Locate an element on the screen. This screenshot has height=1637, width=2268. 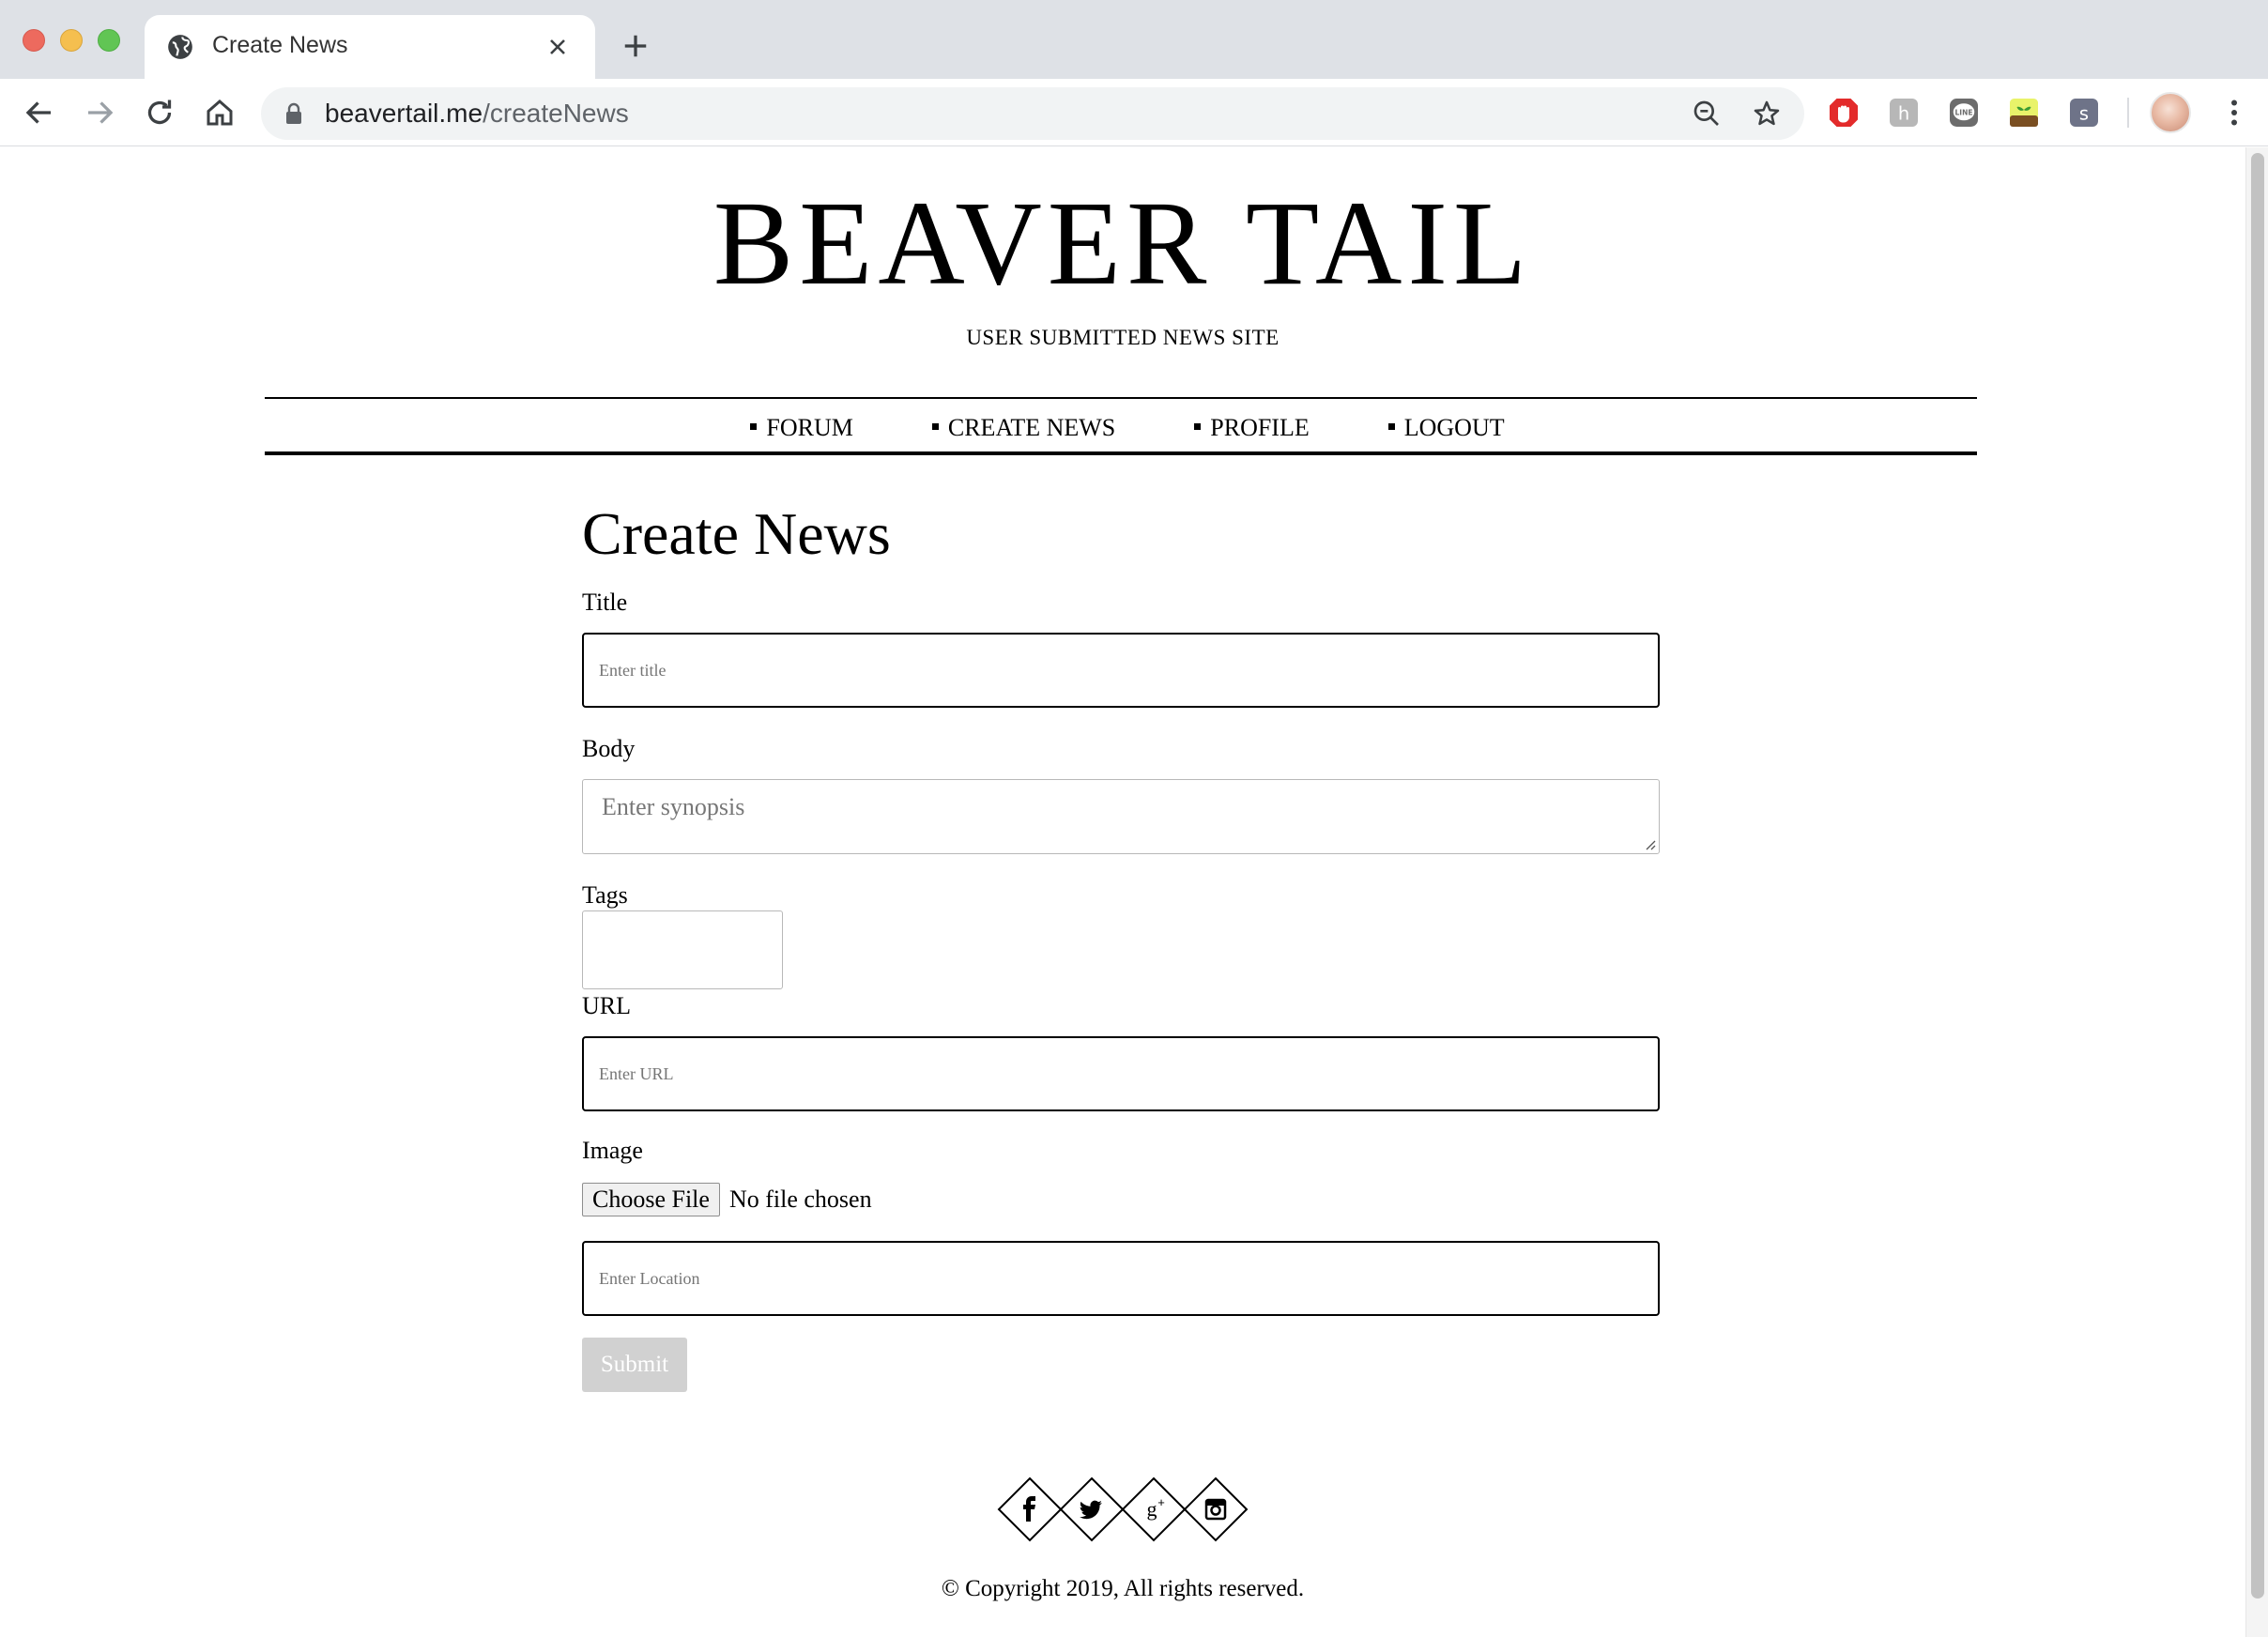
location-input is located at coordinates (1121, 1278).